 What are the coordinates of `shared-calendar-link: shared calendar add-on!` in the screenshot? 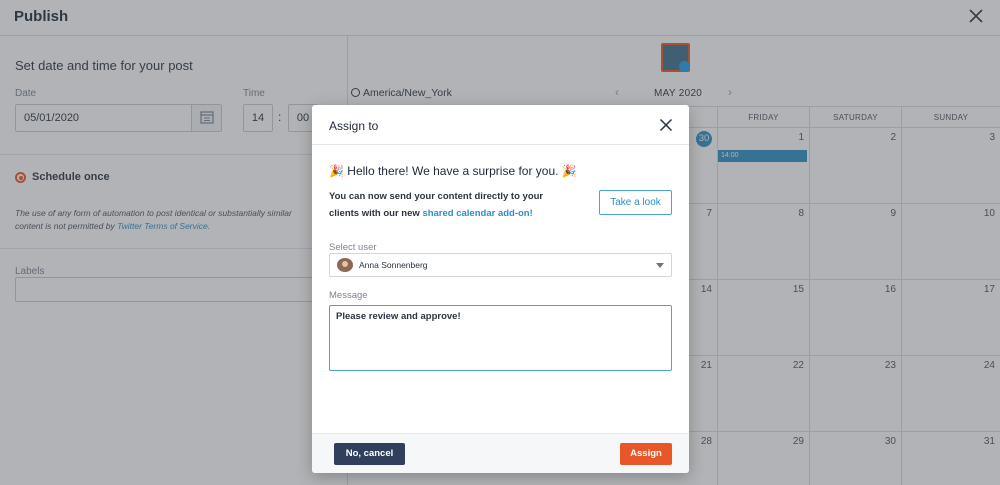 It's located at (477, 213).